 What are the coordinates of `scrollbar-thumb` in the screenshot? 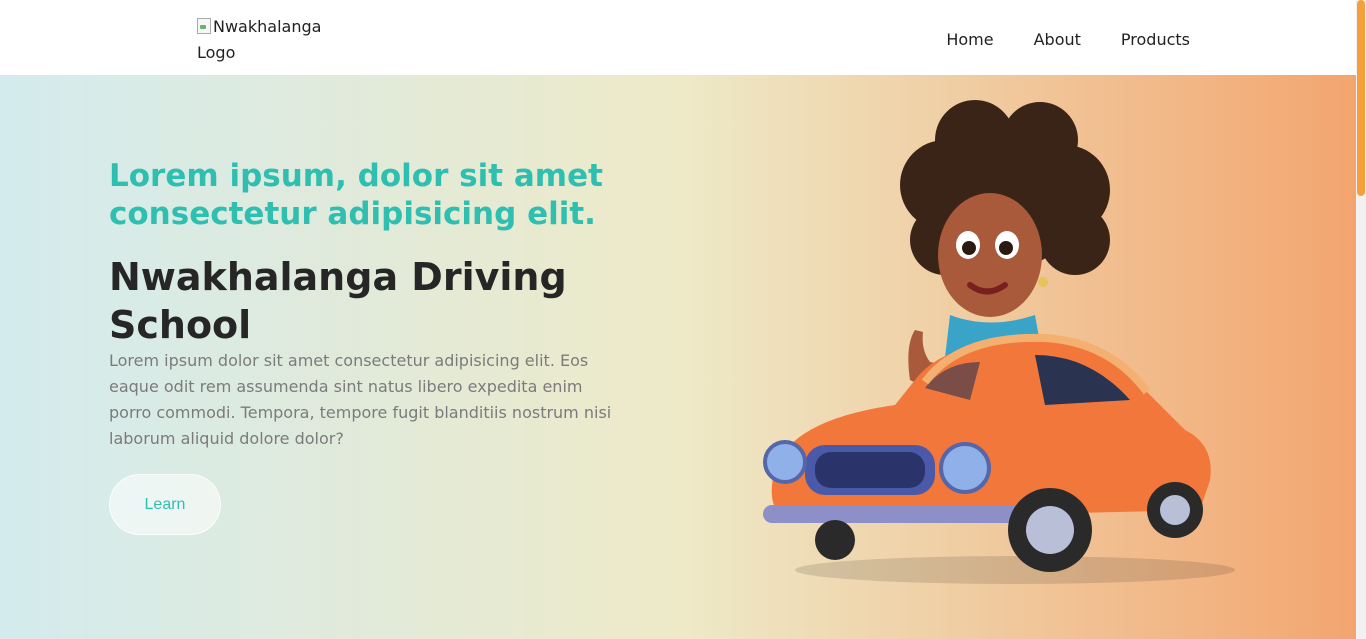 It's located at (1361, 98).